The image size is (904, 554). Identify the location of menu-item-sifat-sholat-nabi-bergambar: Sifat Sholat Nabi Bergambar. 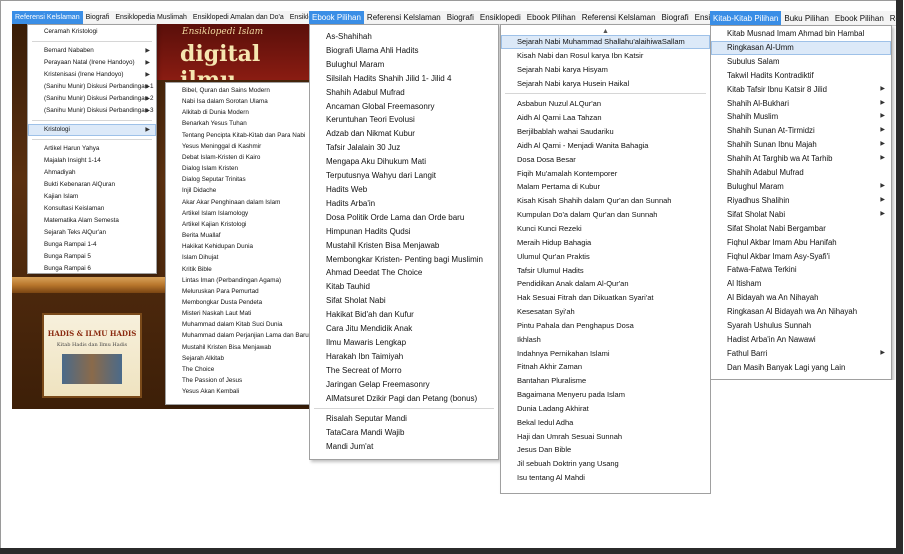
(801, 229).